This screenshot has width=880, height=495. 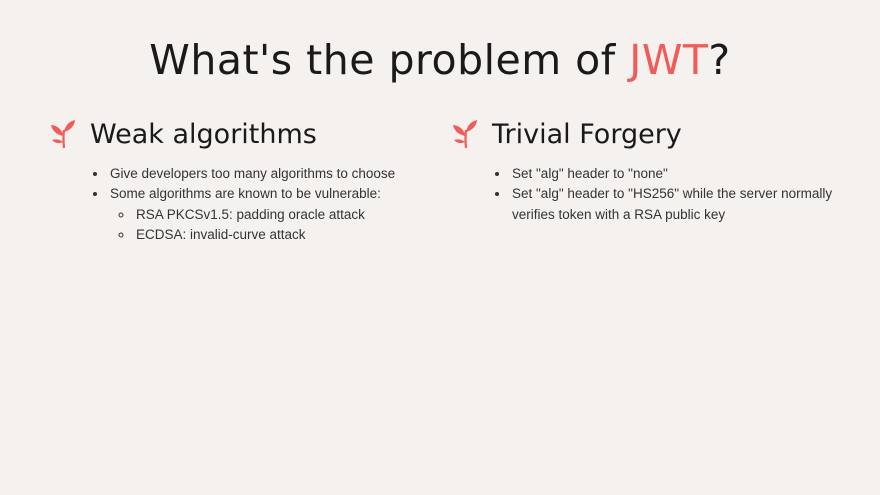 I want to click on section-heading: Trivial Forgery, so click(x=587, y=134).